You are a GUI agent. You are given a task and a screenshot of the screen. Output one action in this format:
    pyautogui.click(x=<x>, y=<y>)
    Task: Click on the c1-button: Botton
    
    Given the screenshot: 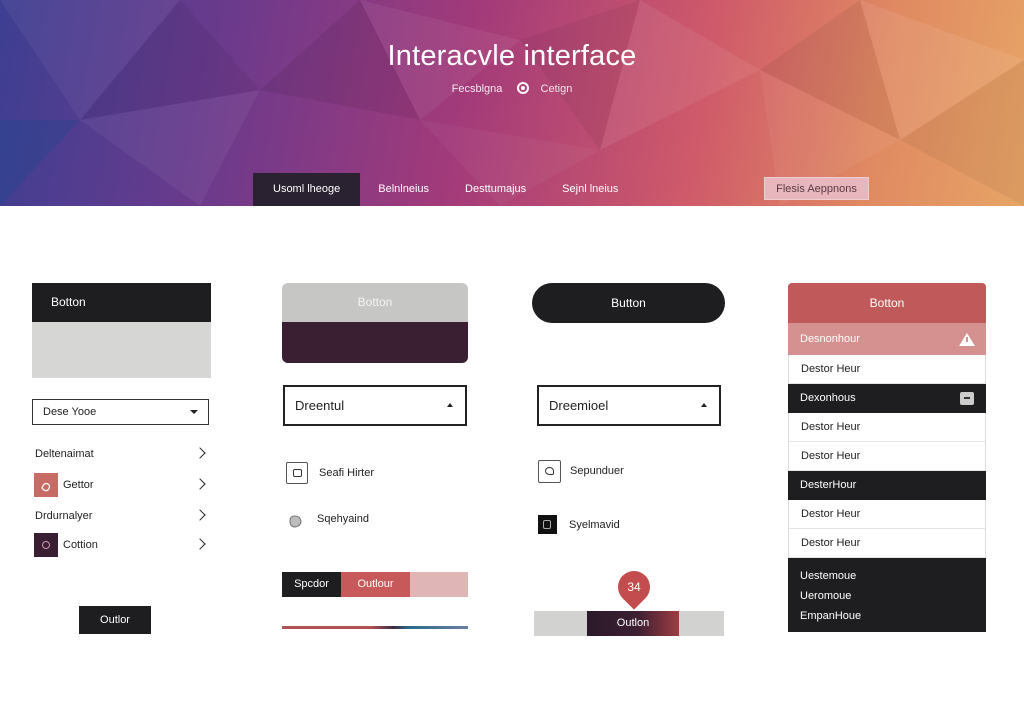 What is the action you would take?
    pyautogui.click(x=121, y=302)
    